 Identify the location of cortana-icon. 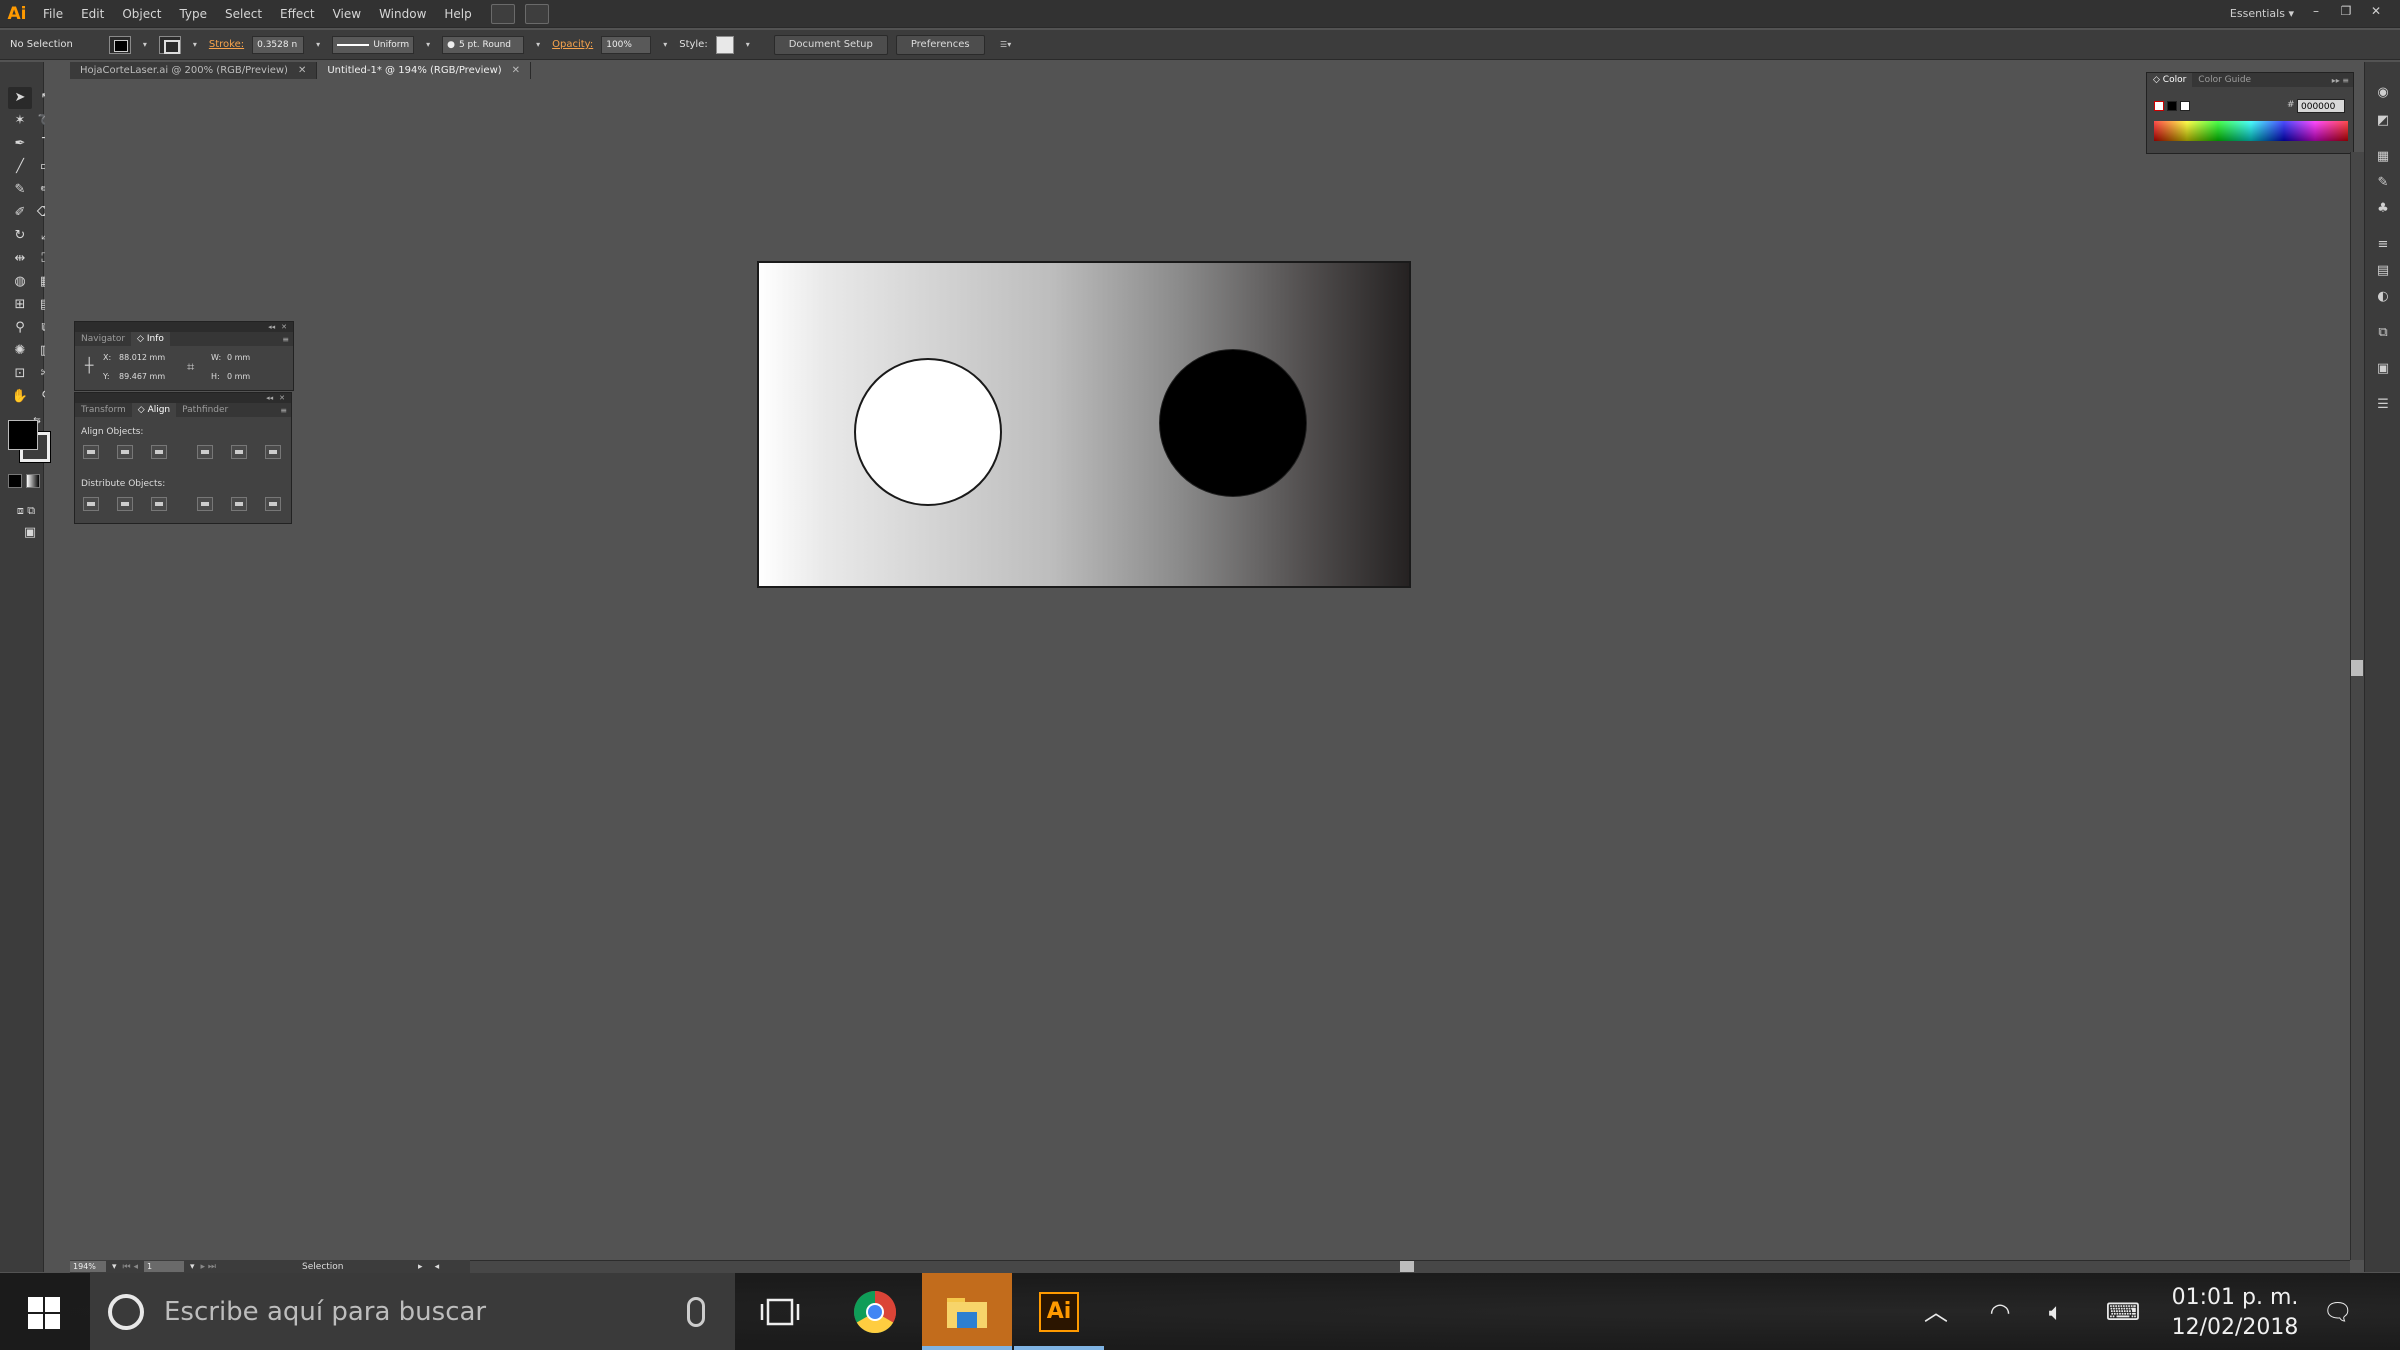
(126, 1311).